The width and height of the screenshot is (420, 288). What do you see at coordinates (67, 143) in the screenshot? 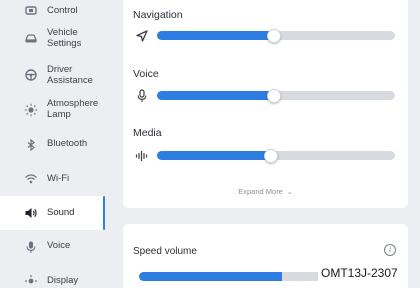
I see `sidebar-item-label: Bluetooth` at bounding box center [67, 143].